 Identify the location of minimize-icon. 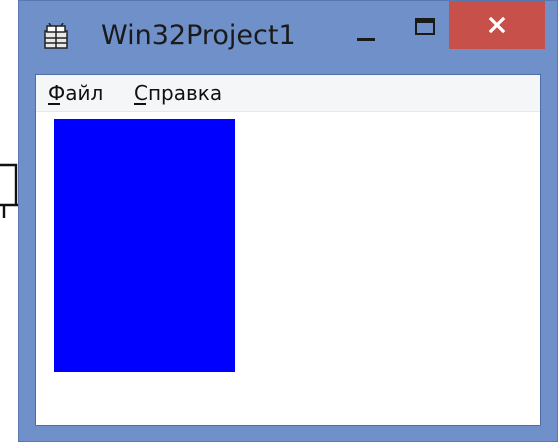
(366, 39).